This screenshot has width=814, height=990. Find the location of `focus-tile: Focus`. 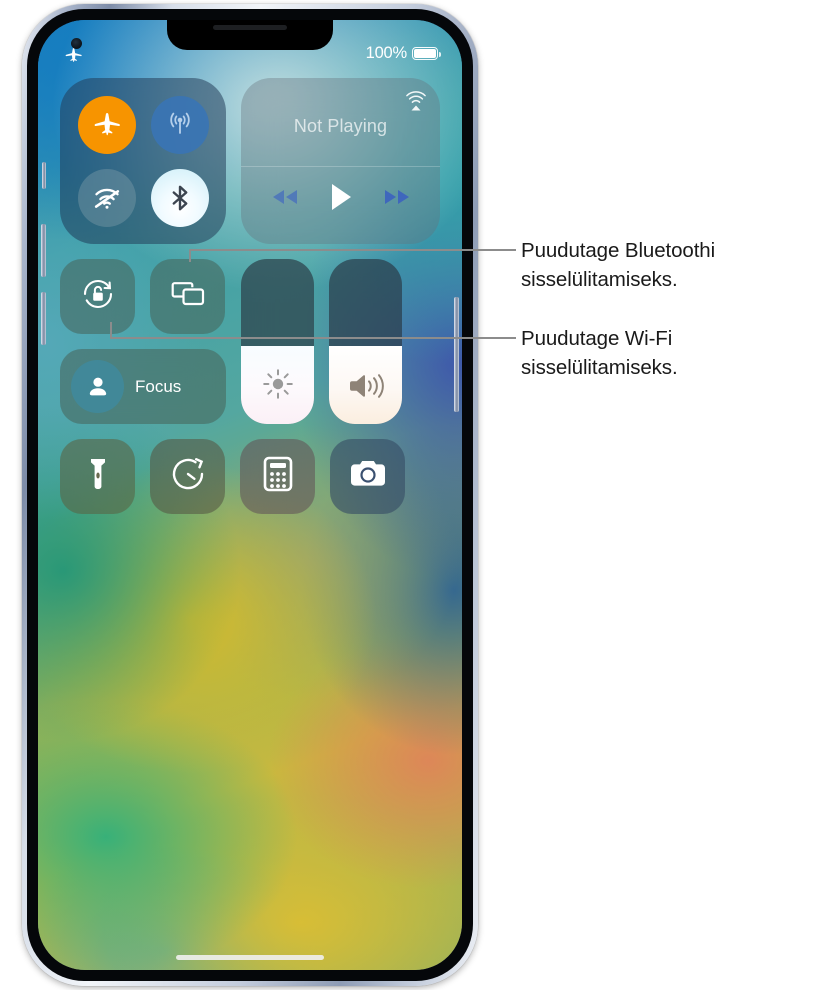

focus-tile: Focus is located at coordinates (143, 386).